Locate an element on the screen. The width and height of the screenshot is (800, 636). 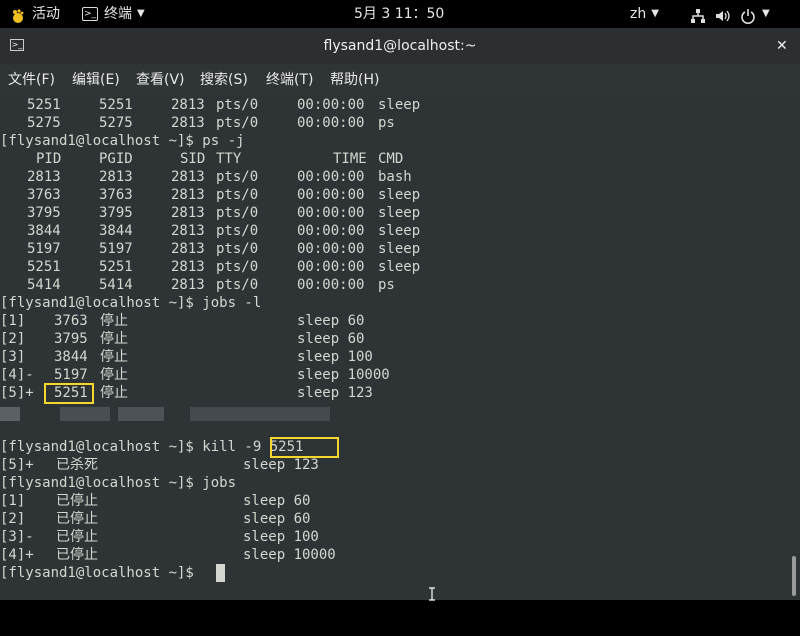
job-row: [2] 已停止 sleep 60 is located at coordinates (393, 519).